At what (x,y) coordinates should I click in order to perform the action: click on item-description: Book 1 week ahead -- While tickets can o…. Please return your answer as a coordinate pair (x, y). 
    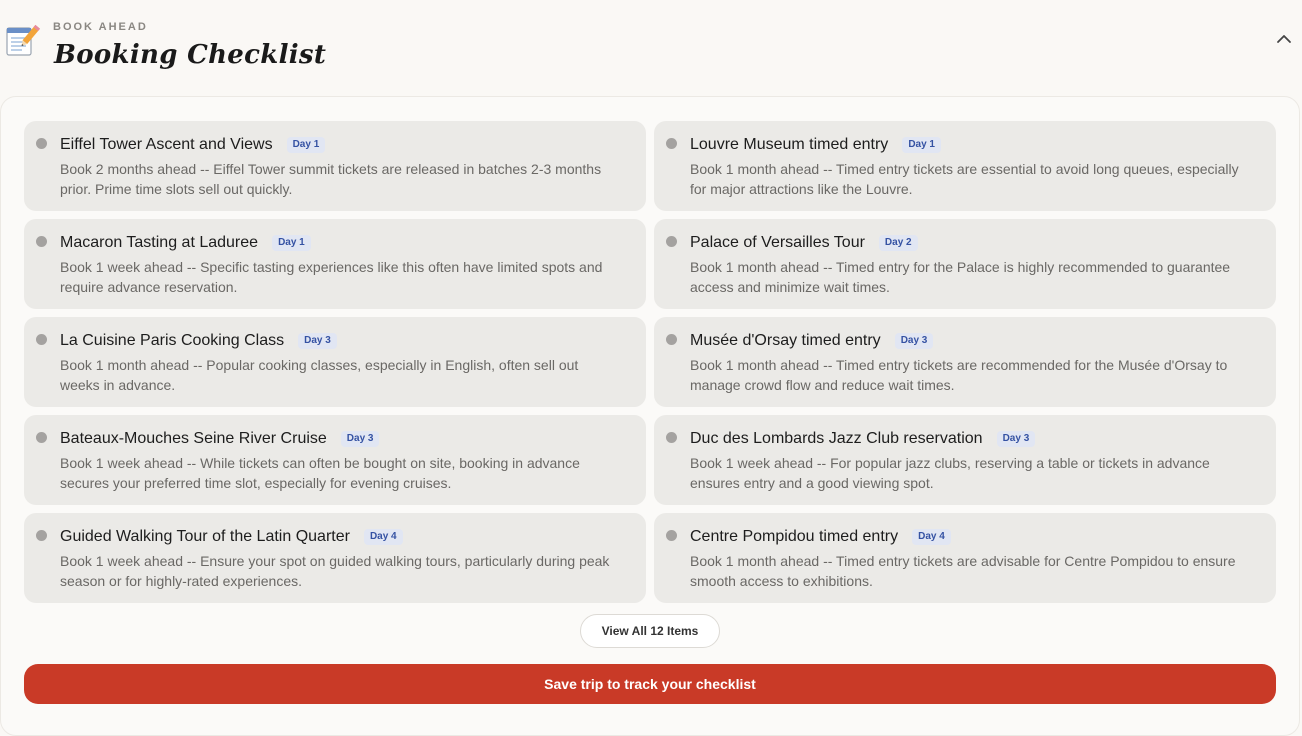
    Looking at the image, I should click on (320, 473).